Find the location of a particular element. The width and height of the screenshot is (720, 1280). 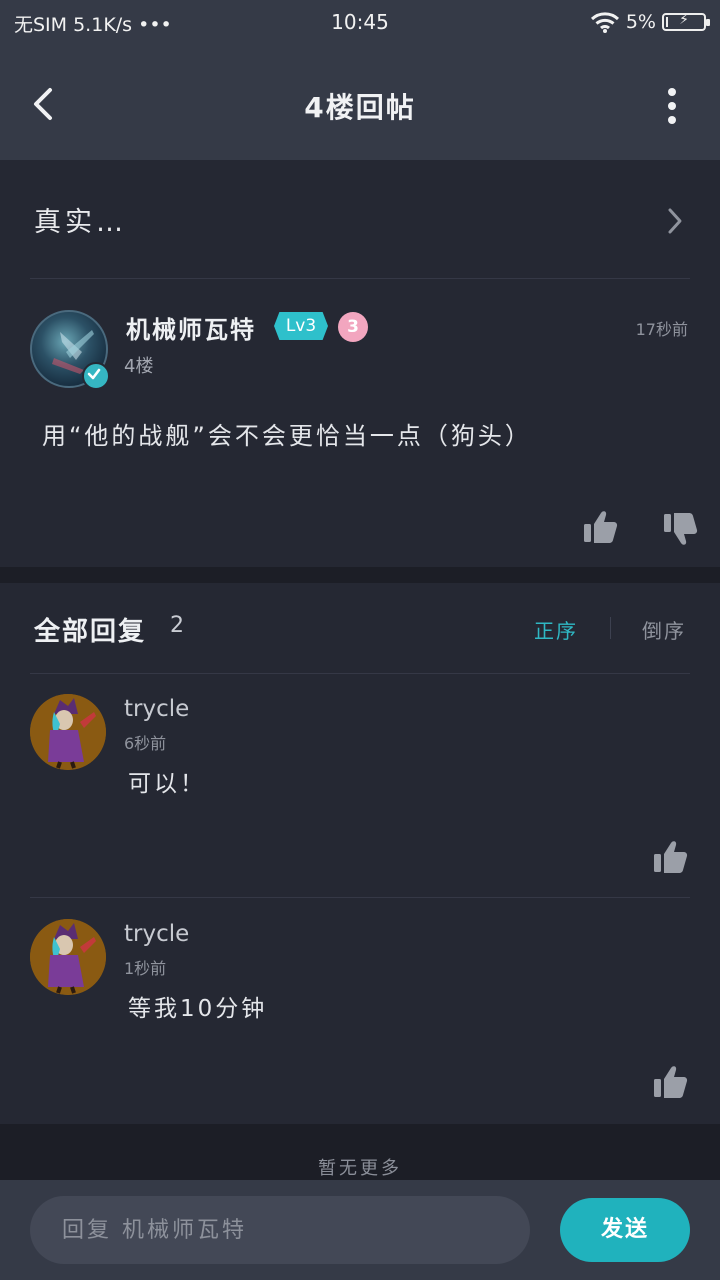

replies-title: 全部回复 is located at coordinates (90, 632).